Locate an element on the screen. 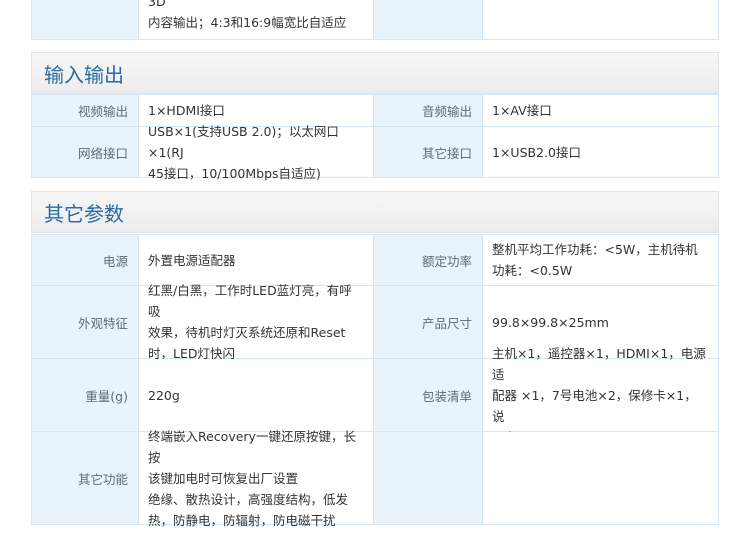 The image size is (750, 549). spec-label: 产品尺寸 is located at coordinates (428, 322).